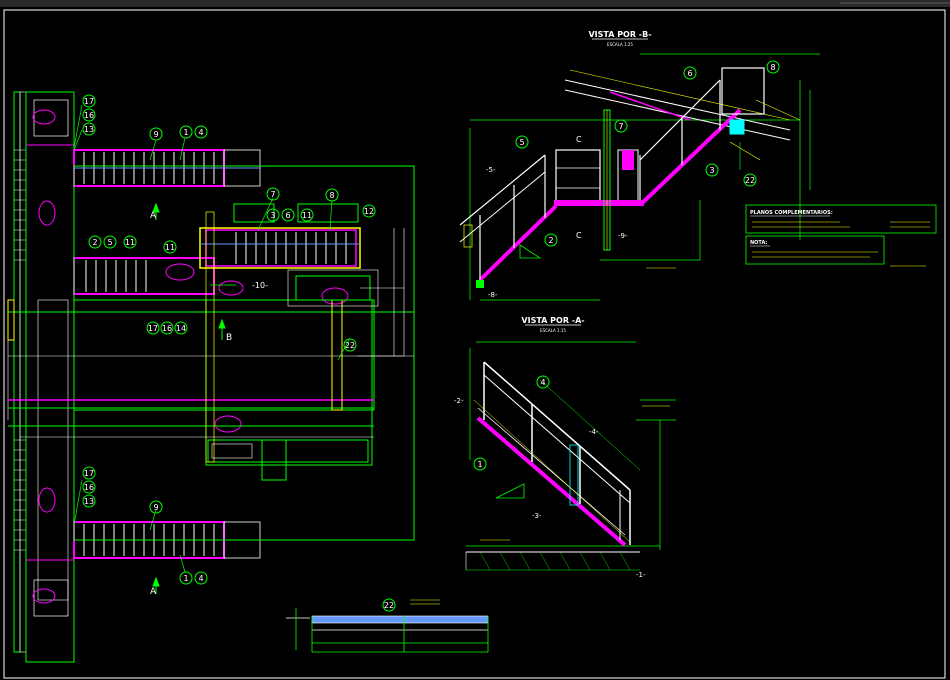 Image resolution: width=950 pixels, height=680 pixels. What do you see at coordinates (623, 236) in the screenshot?
I see `mark-9: -9-` at bounding box center [623, 236].